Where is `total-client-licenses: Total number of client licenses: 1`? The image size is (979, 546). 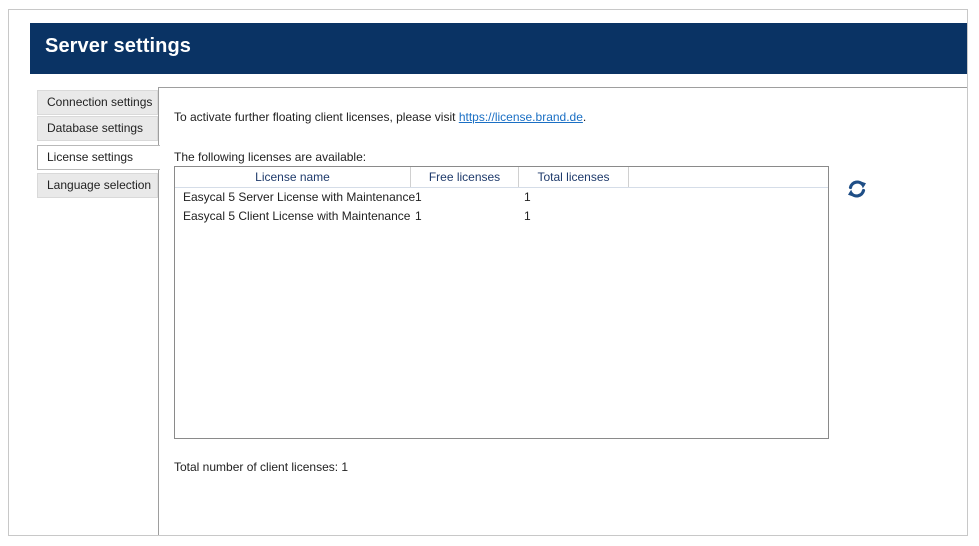
total-client-licenses: Total number of client licenses: 1 is located at coordinates (261, 467).